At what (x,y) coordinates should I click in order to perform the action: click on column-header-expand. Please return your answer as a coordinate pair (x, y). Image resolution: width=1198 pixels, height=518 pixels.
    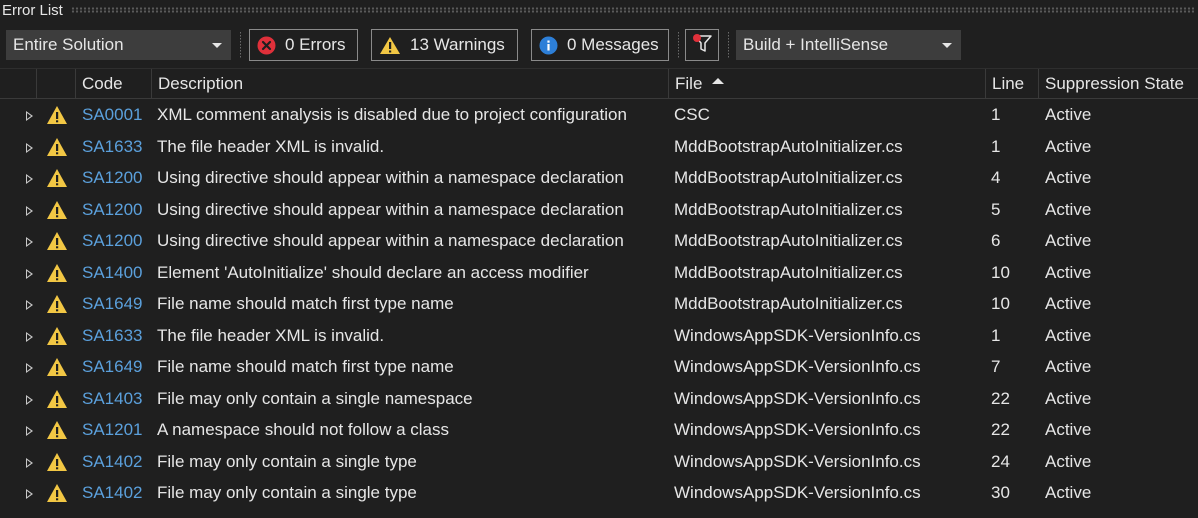
    Looking at the image, I should click on (56, 84).